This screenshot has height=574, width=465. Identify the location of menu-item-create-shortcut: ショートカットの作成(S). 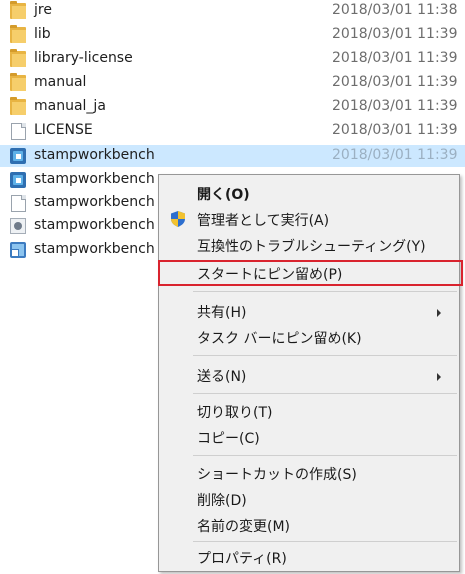
(309, 474).